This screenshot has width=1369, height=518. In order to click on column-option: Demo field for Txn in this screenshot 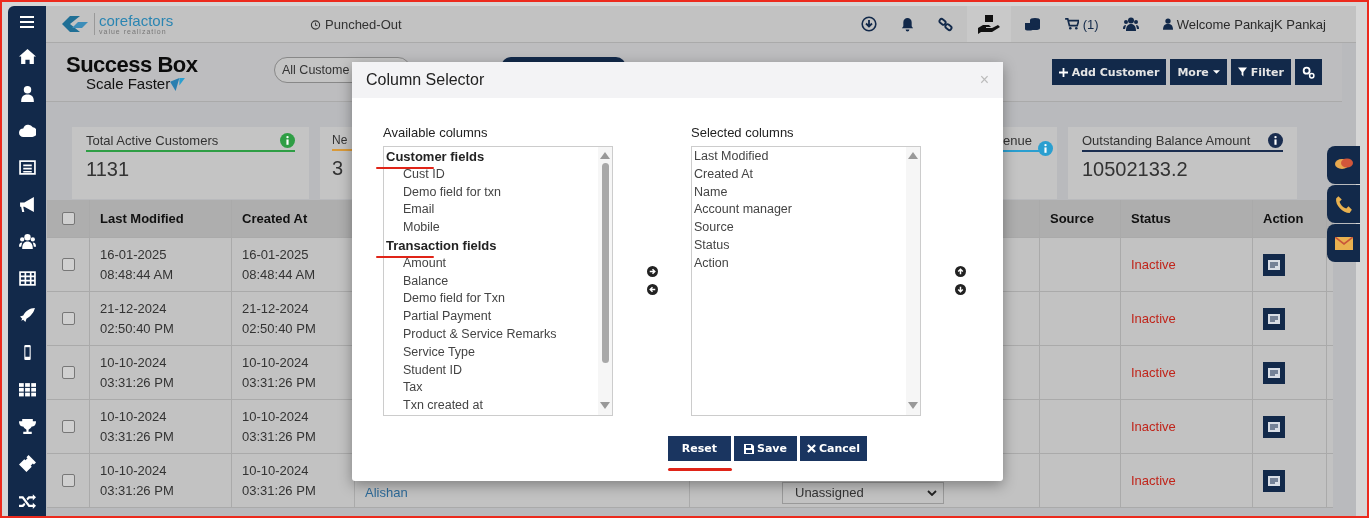, I will do `click(492, 299)`.